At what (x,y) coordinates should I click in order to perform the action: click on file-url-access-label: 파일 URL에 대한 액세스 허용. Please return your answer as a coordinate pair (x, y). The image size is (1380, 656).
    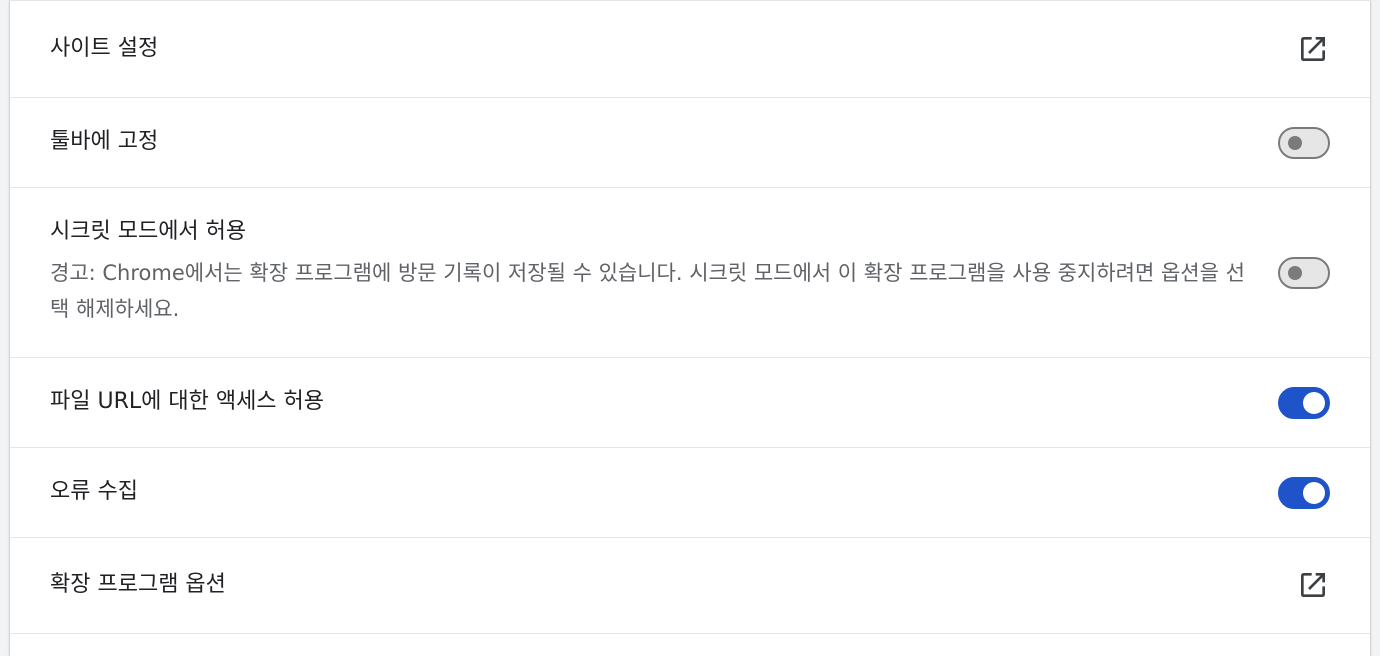
    Looking at the image, I should click on (187, 401).